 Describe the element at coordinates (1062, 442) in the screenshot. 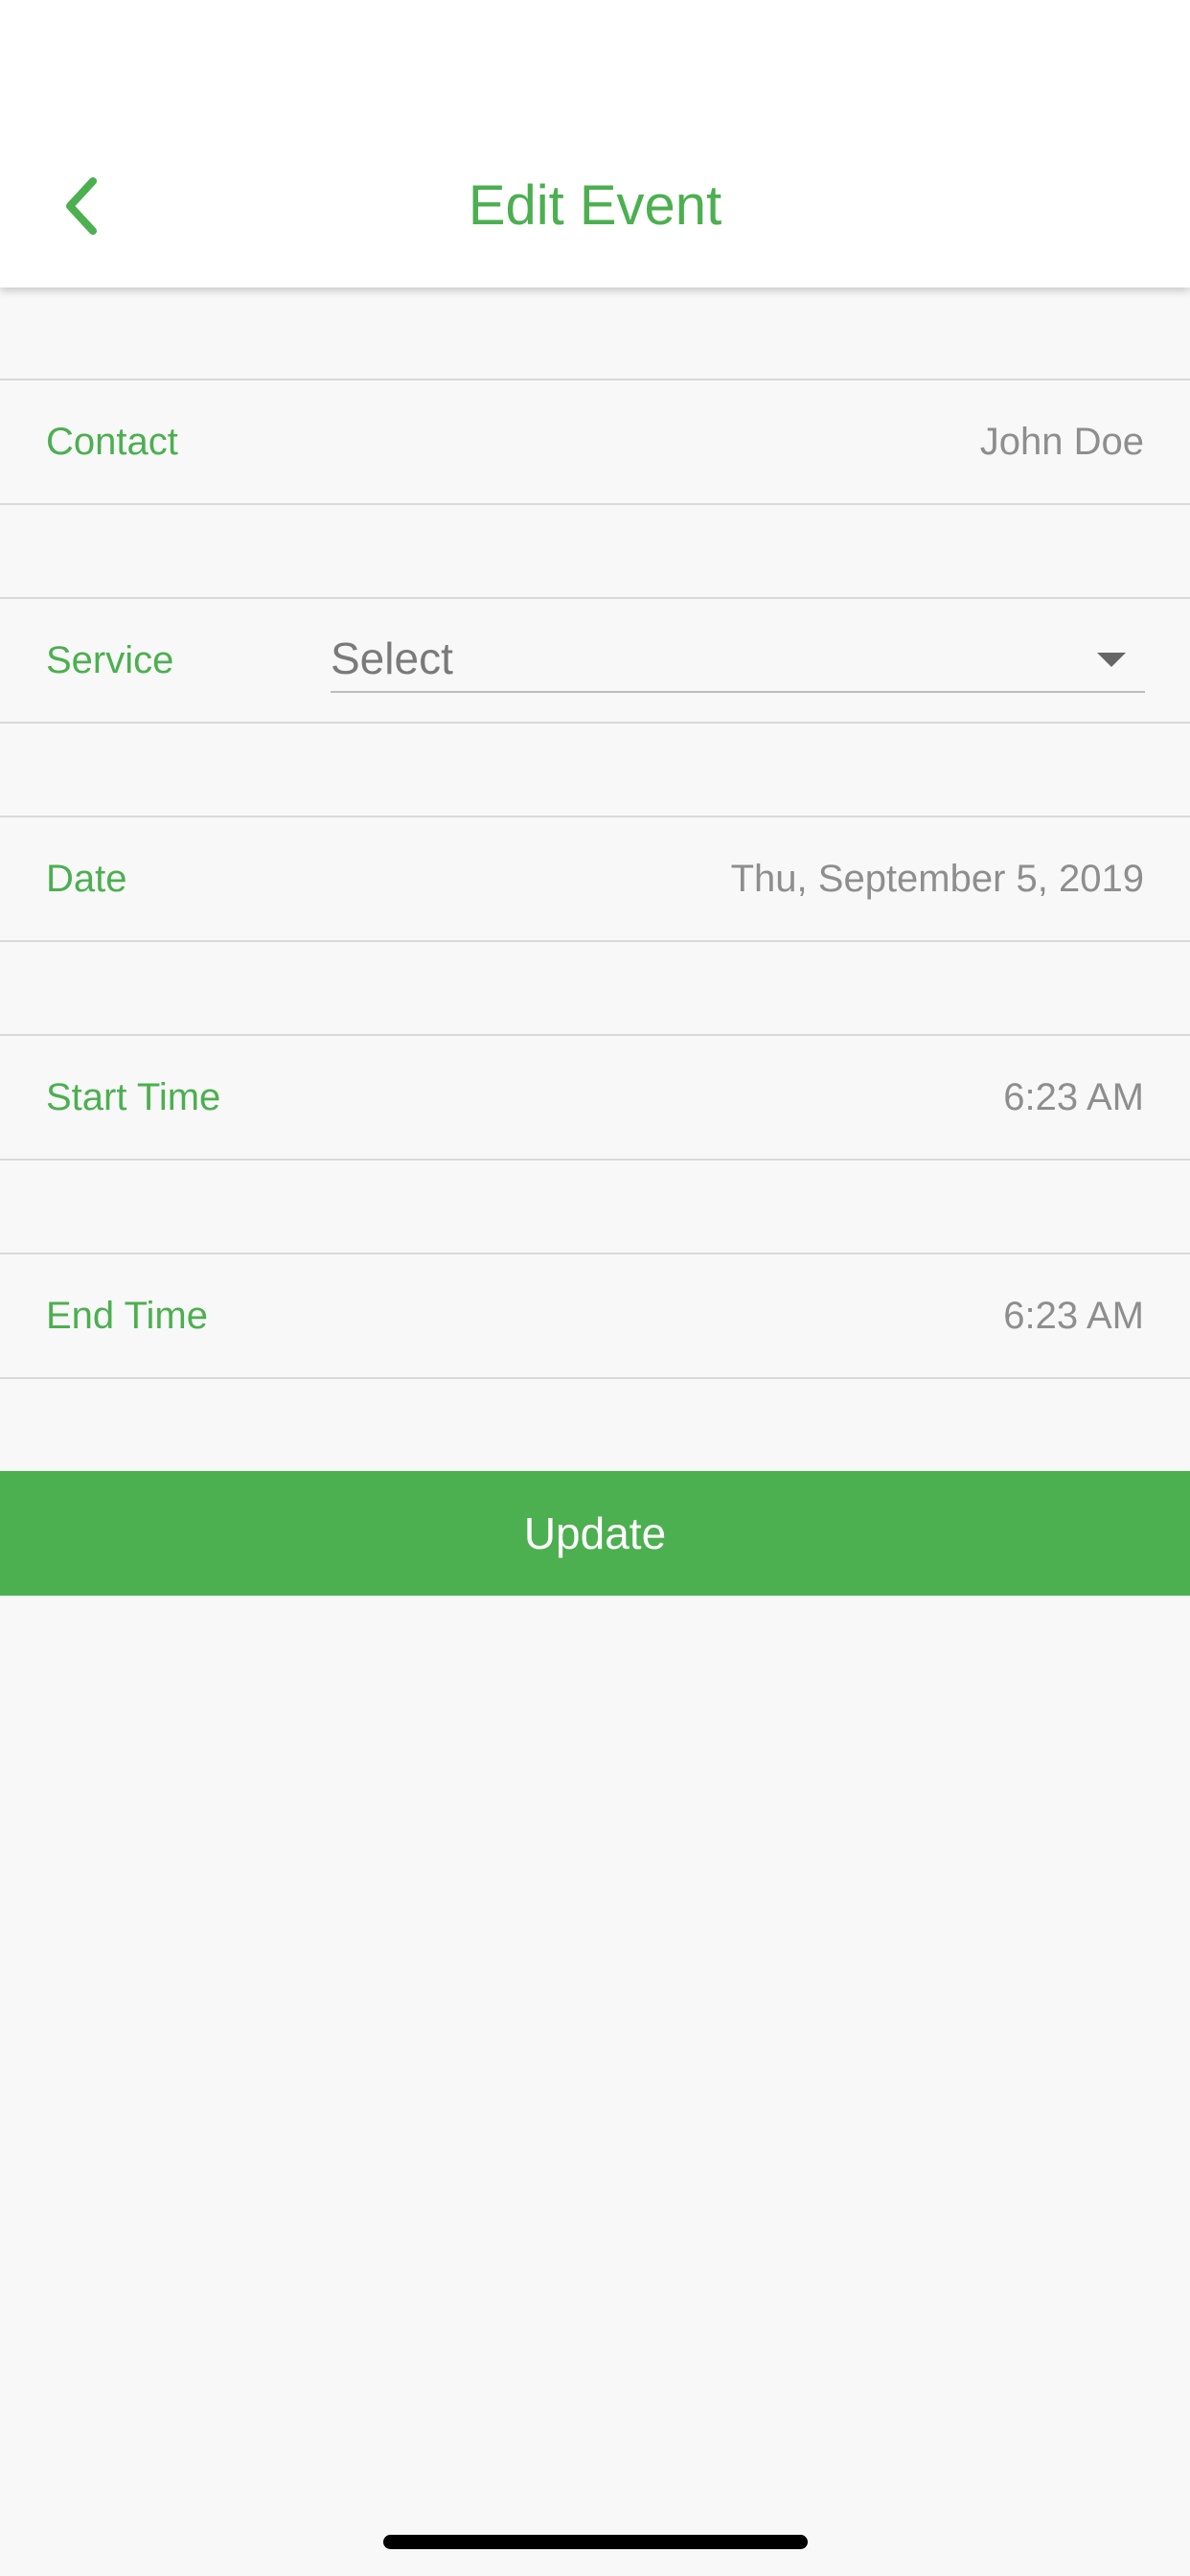

I see `contact-value: John Doe` at that location.